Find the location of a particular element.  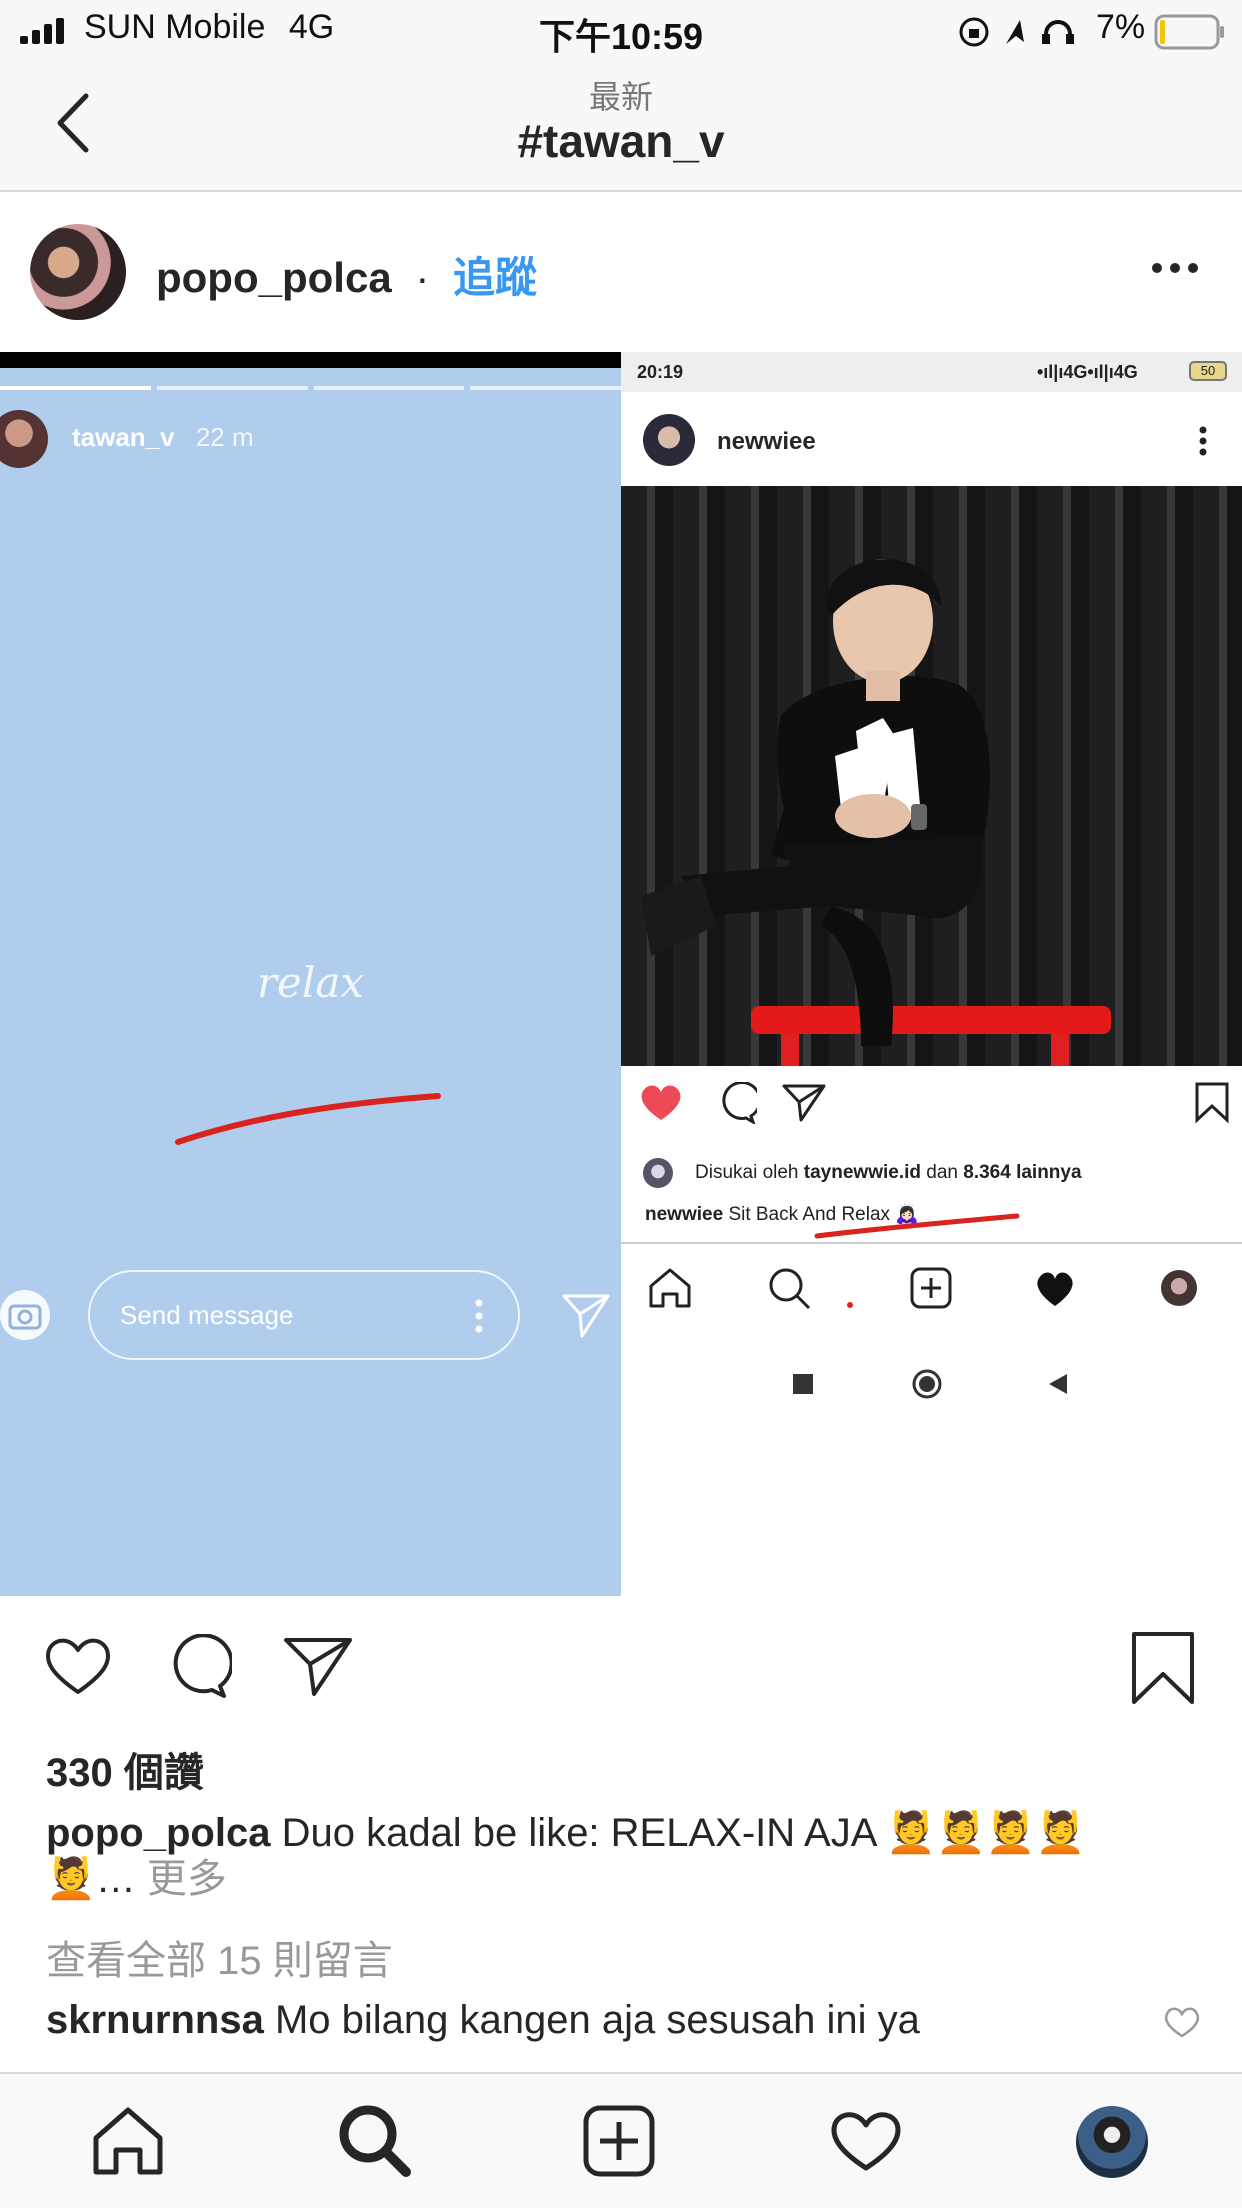

inner-battery: 50 is located at coordinates (1208, 371).